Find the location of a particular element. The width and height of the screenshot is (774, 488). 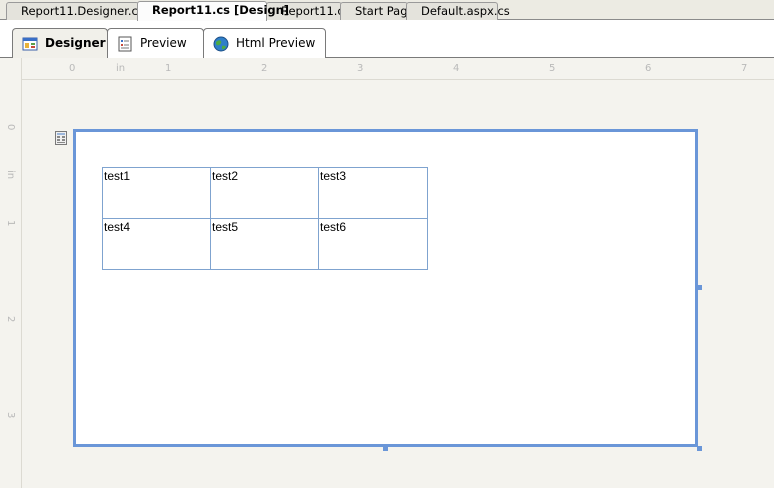

ruler-v-unit-label: in is located at coordinates (10, 175).